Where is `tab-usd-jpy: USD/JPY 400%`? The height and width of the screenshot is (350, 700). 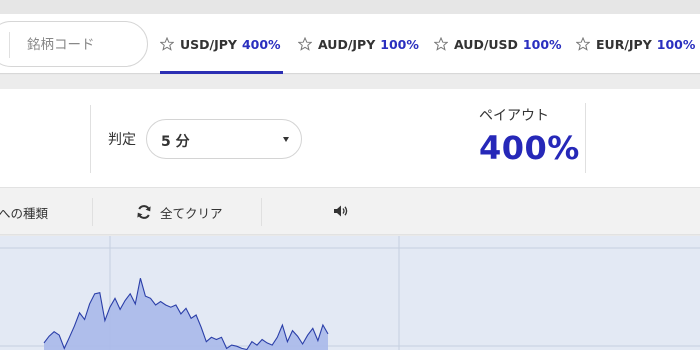
tab-usd-jpy: USD/JPY 400% is located at coordinates (221, 44).